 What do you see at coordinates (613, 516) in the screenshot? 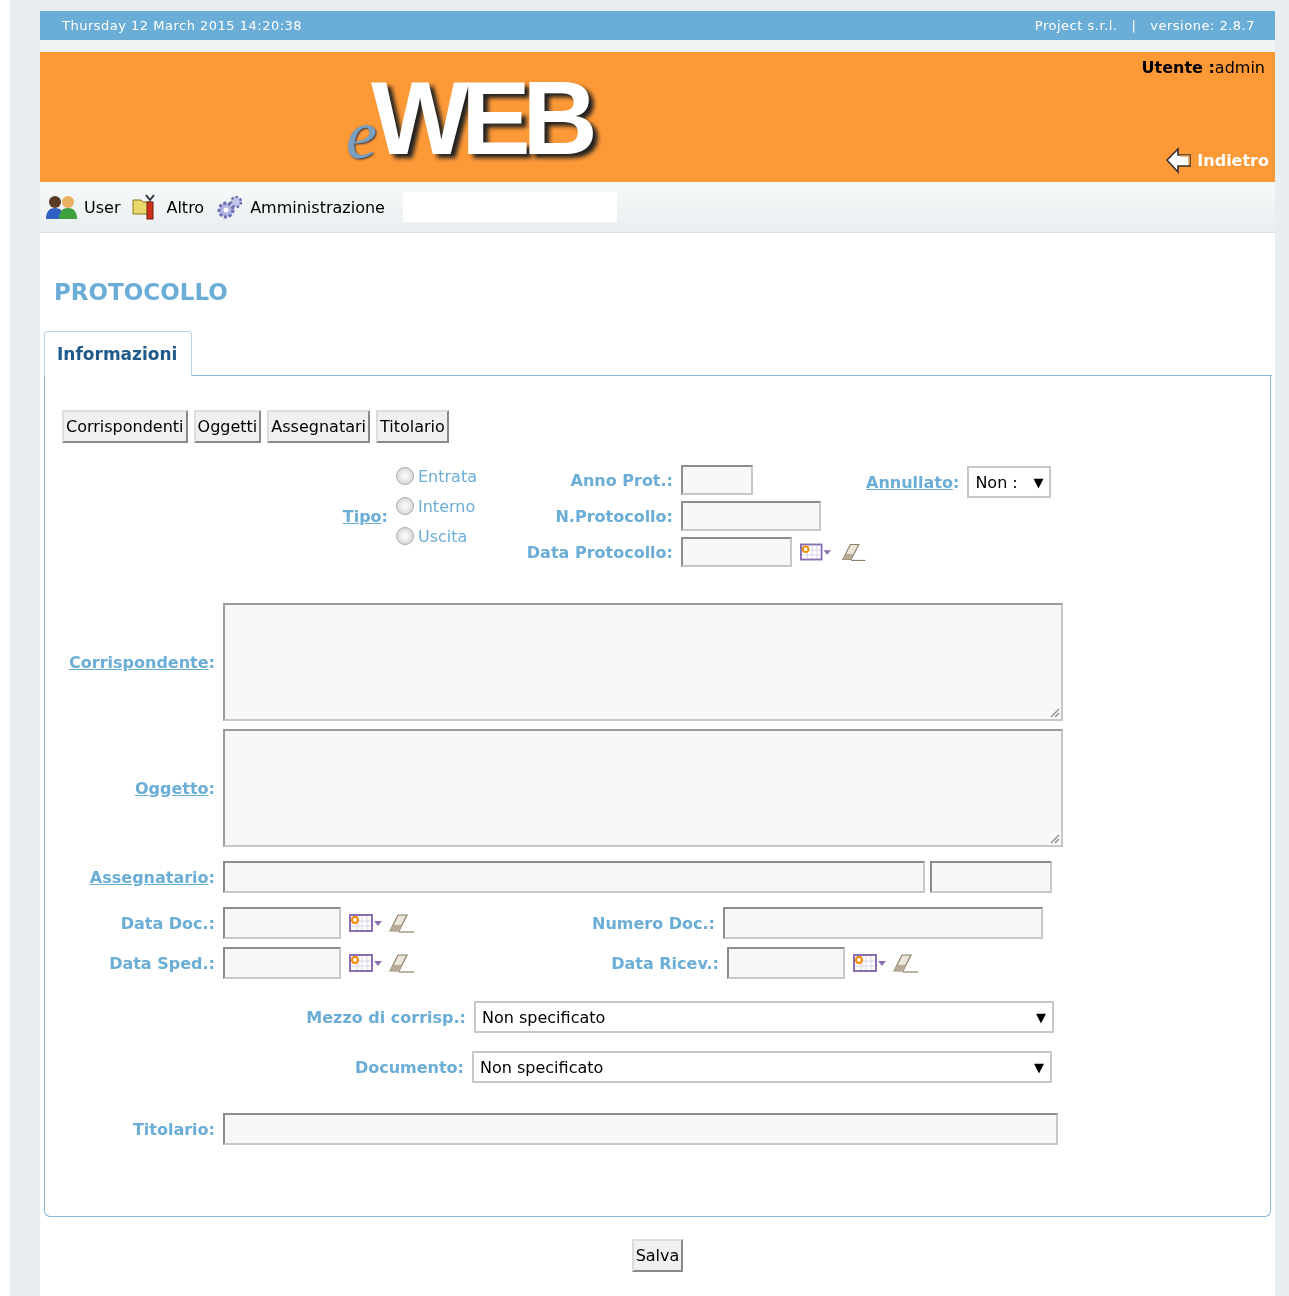
I see `field-label: N.Protocollo:` at bounding box center [613, 516].